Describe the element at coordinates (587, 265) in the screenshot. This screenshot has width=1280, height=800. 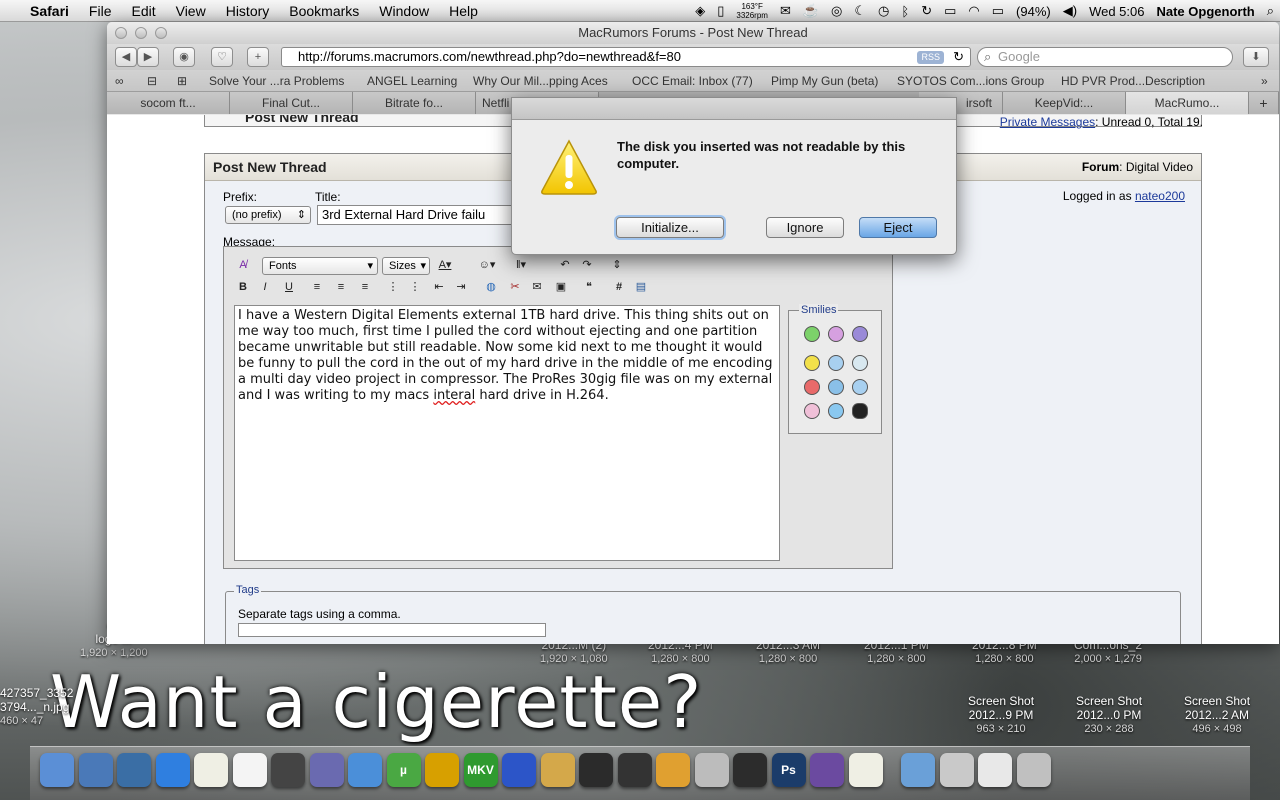
I see `redo-icon: ↷` at that location.